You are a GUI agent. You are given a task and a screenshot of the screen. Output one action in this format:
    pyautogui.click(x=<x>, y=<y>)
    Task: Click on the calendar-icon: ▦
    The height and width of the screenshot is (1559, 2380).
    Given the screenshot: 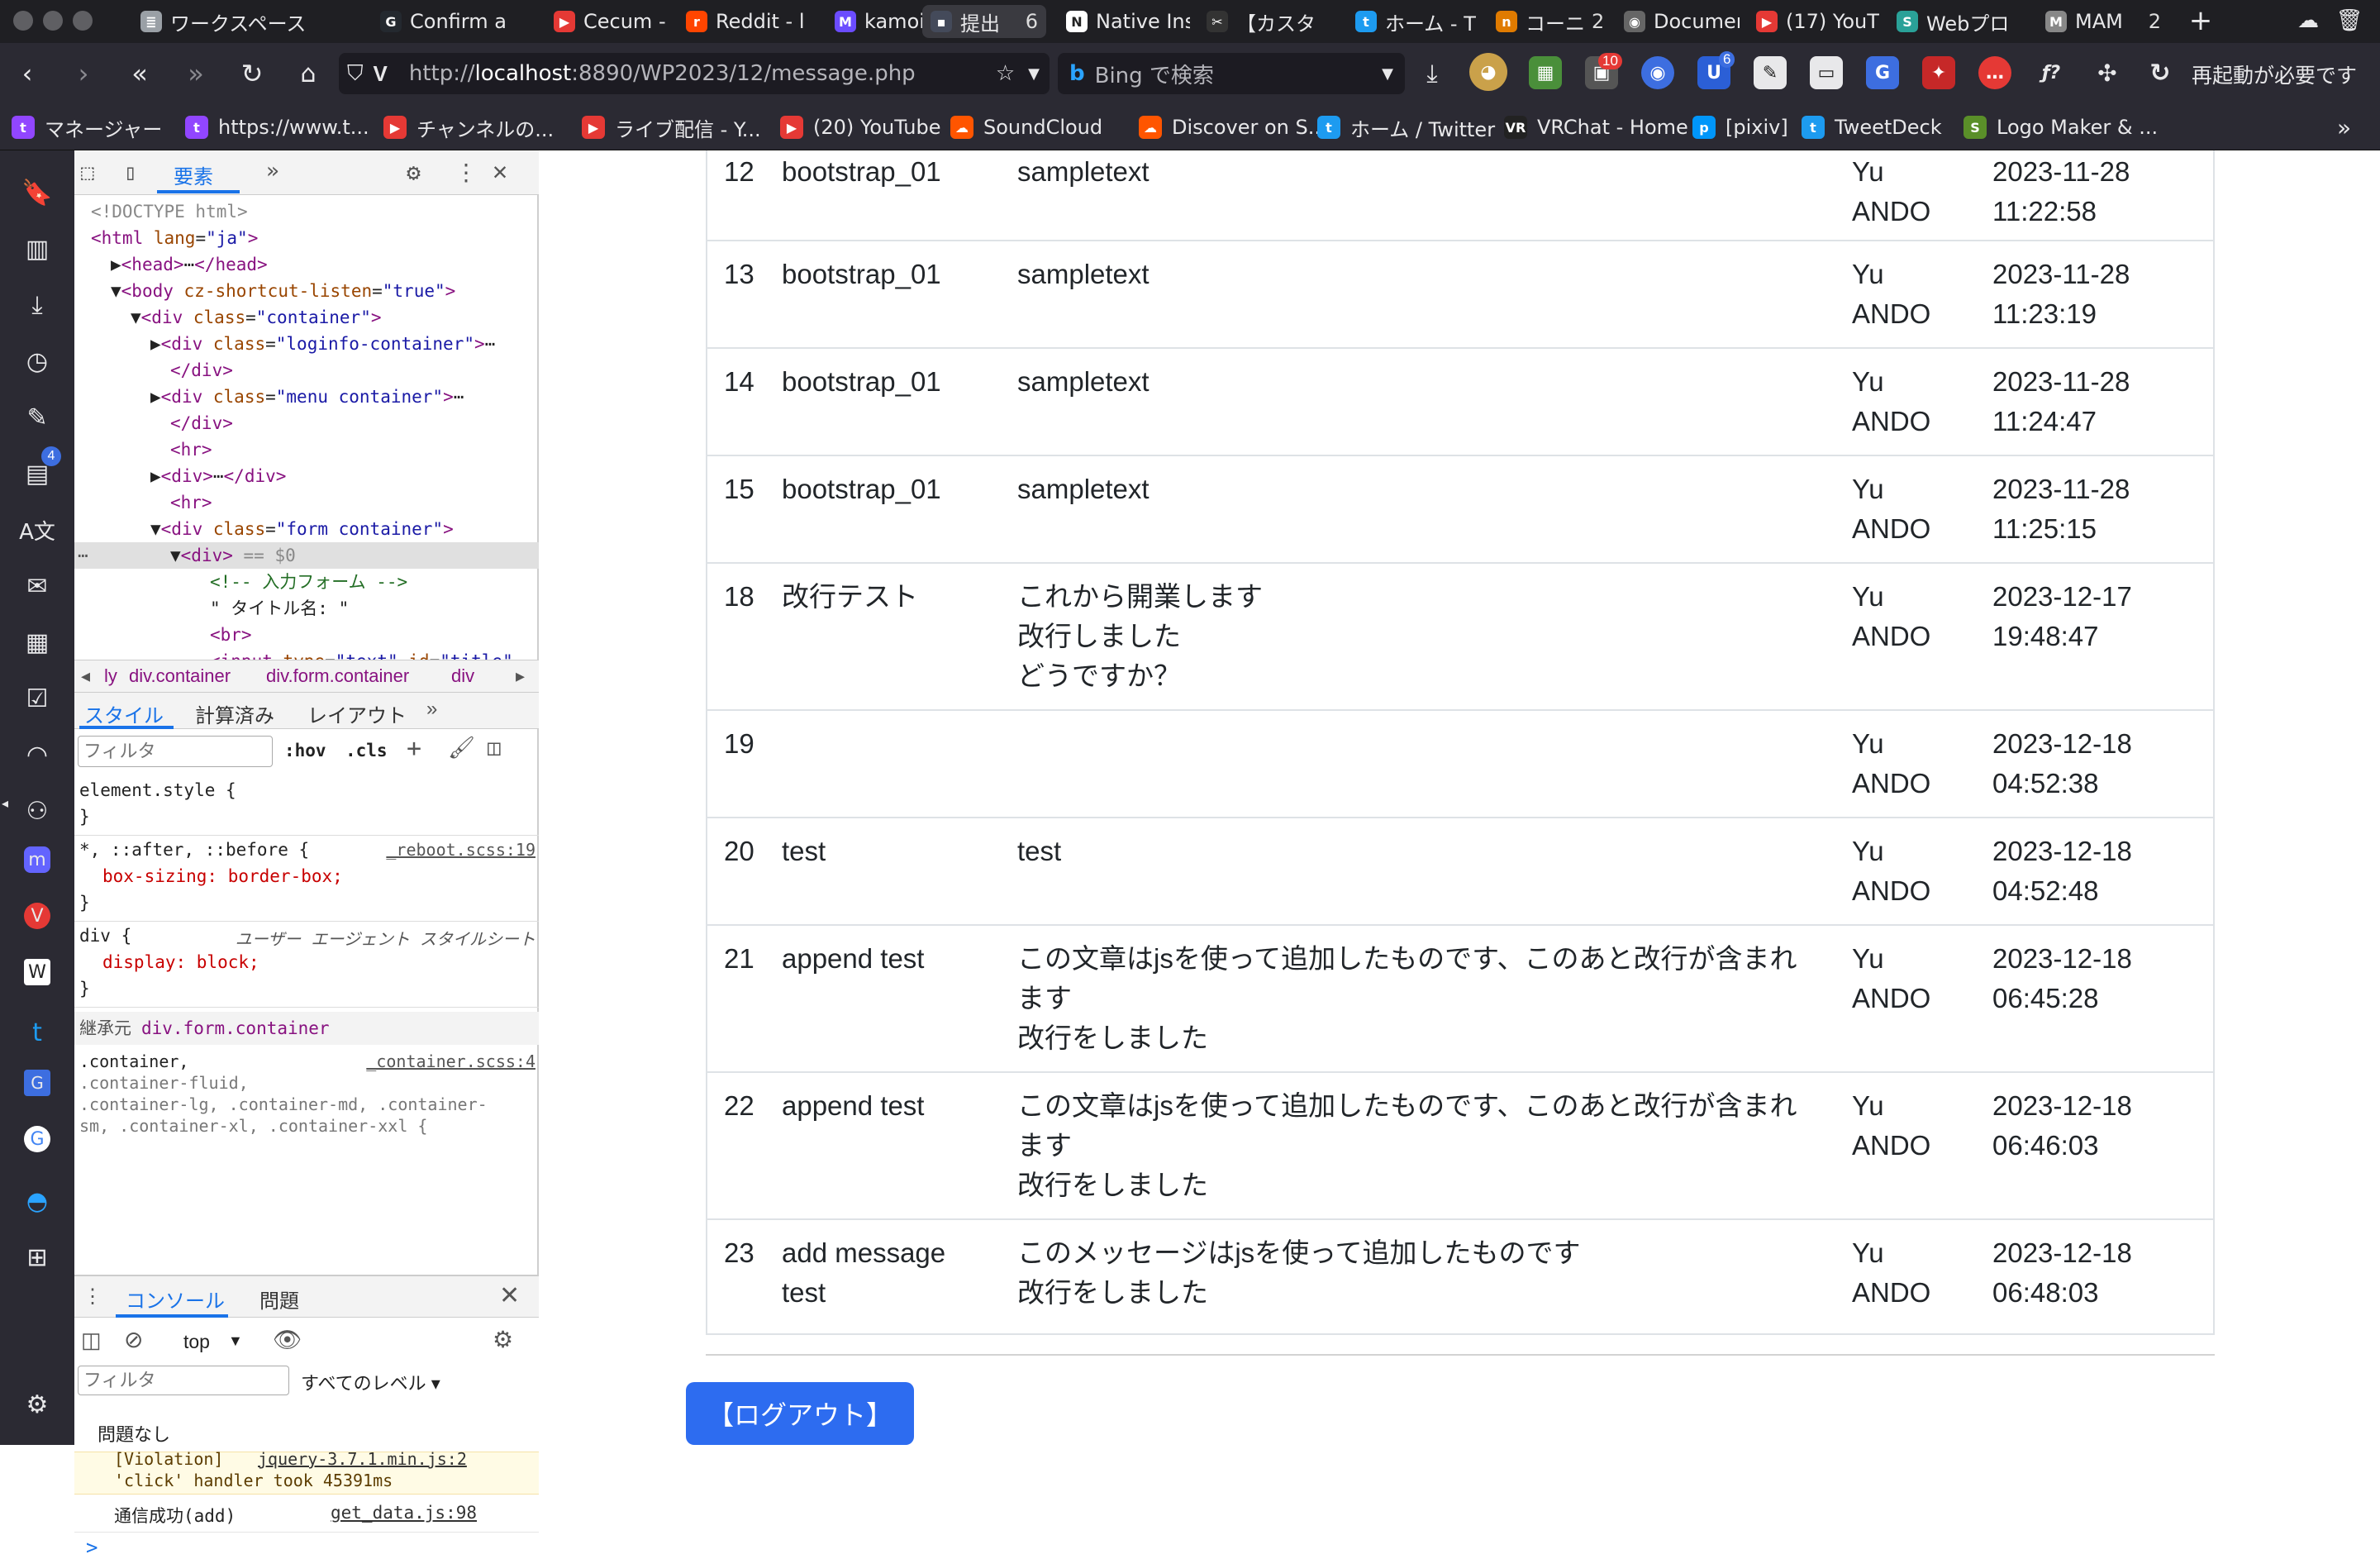 What is the action you would take?
    pyautogui.click(x=37, y=642)
    